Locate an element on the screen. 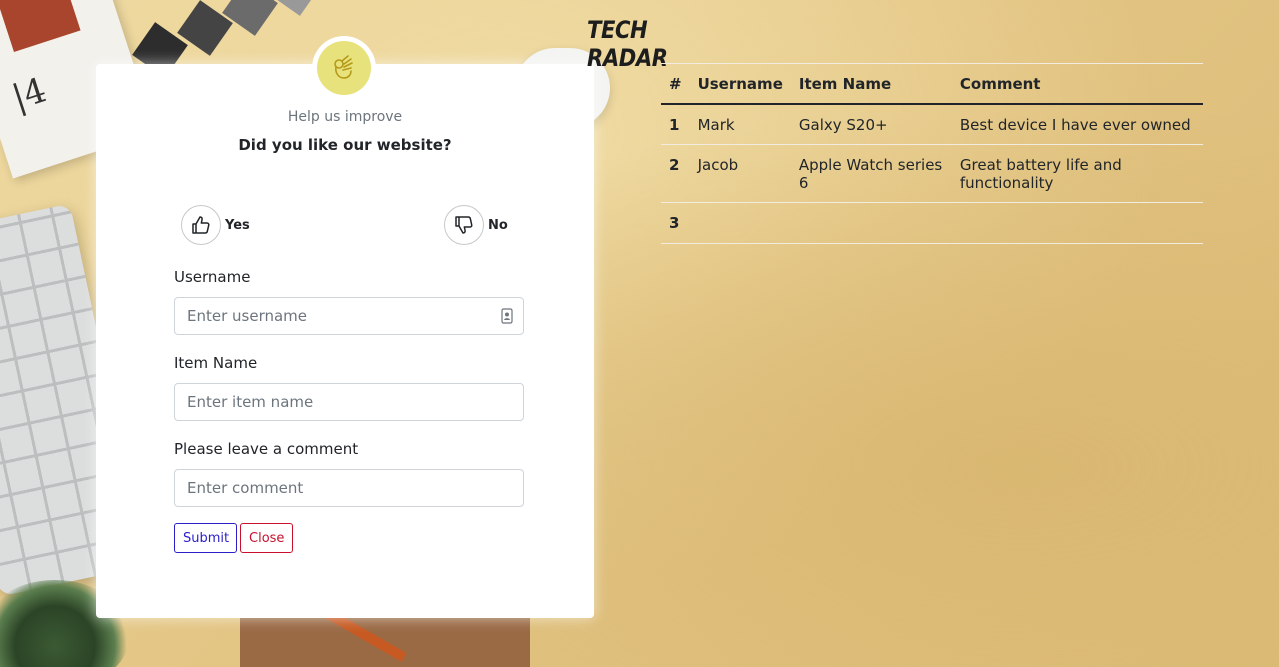 The image size is (1279, 667). row-comment is located at coordinates (1077, 223).